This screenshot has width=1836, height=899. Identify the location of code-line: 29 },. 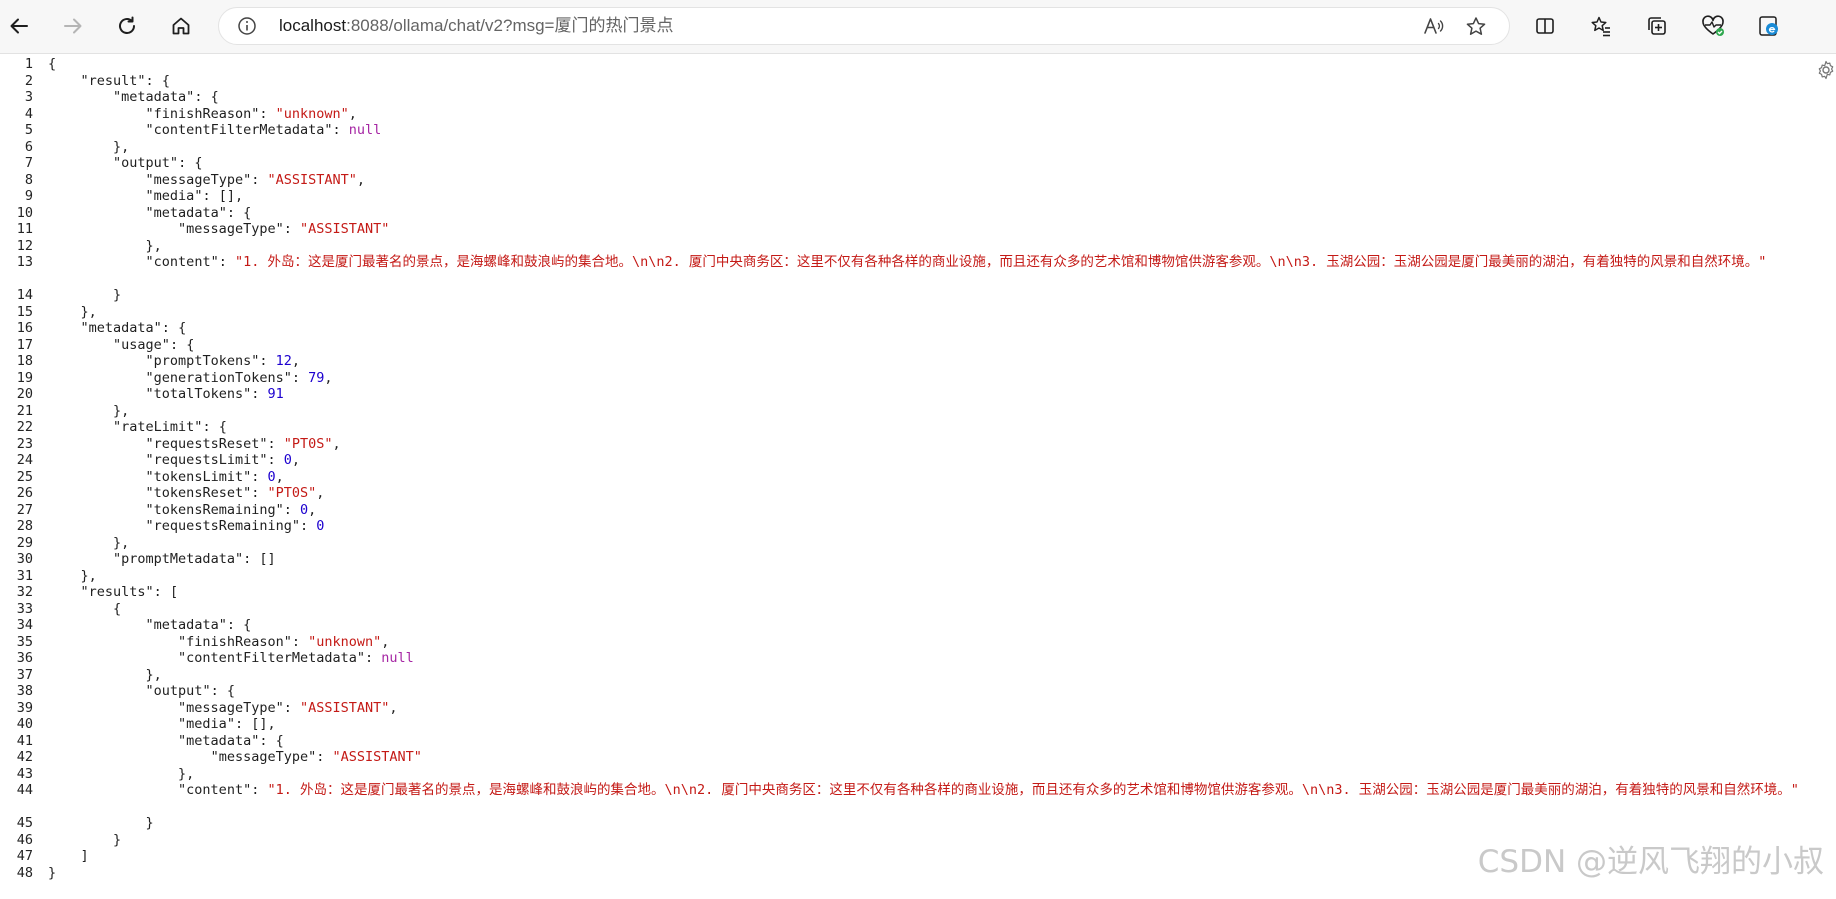
(918, 543).